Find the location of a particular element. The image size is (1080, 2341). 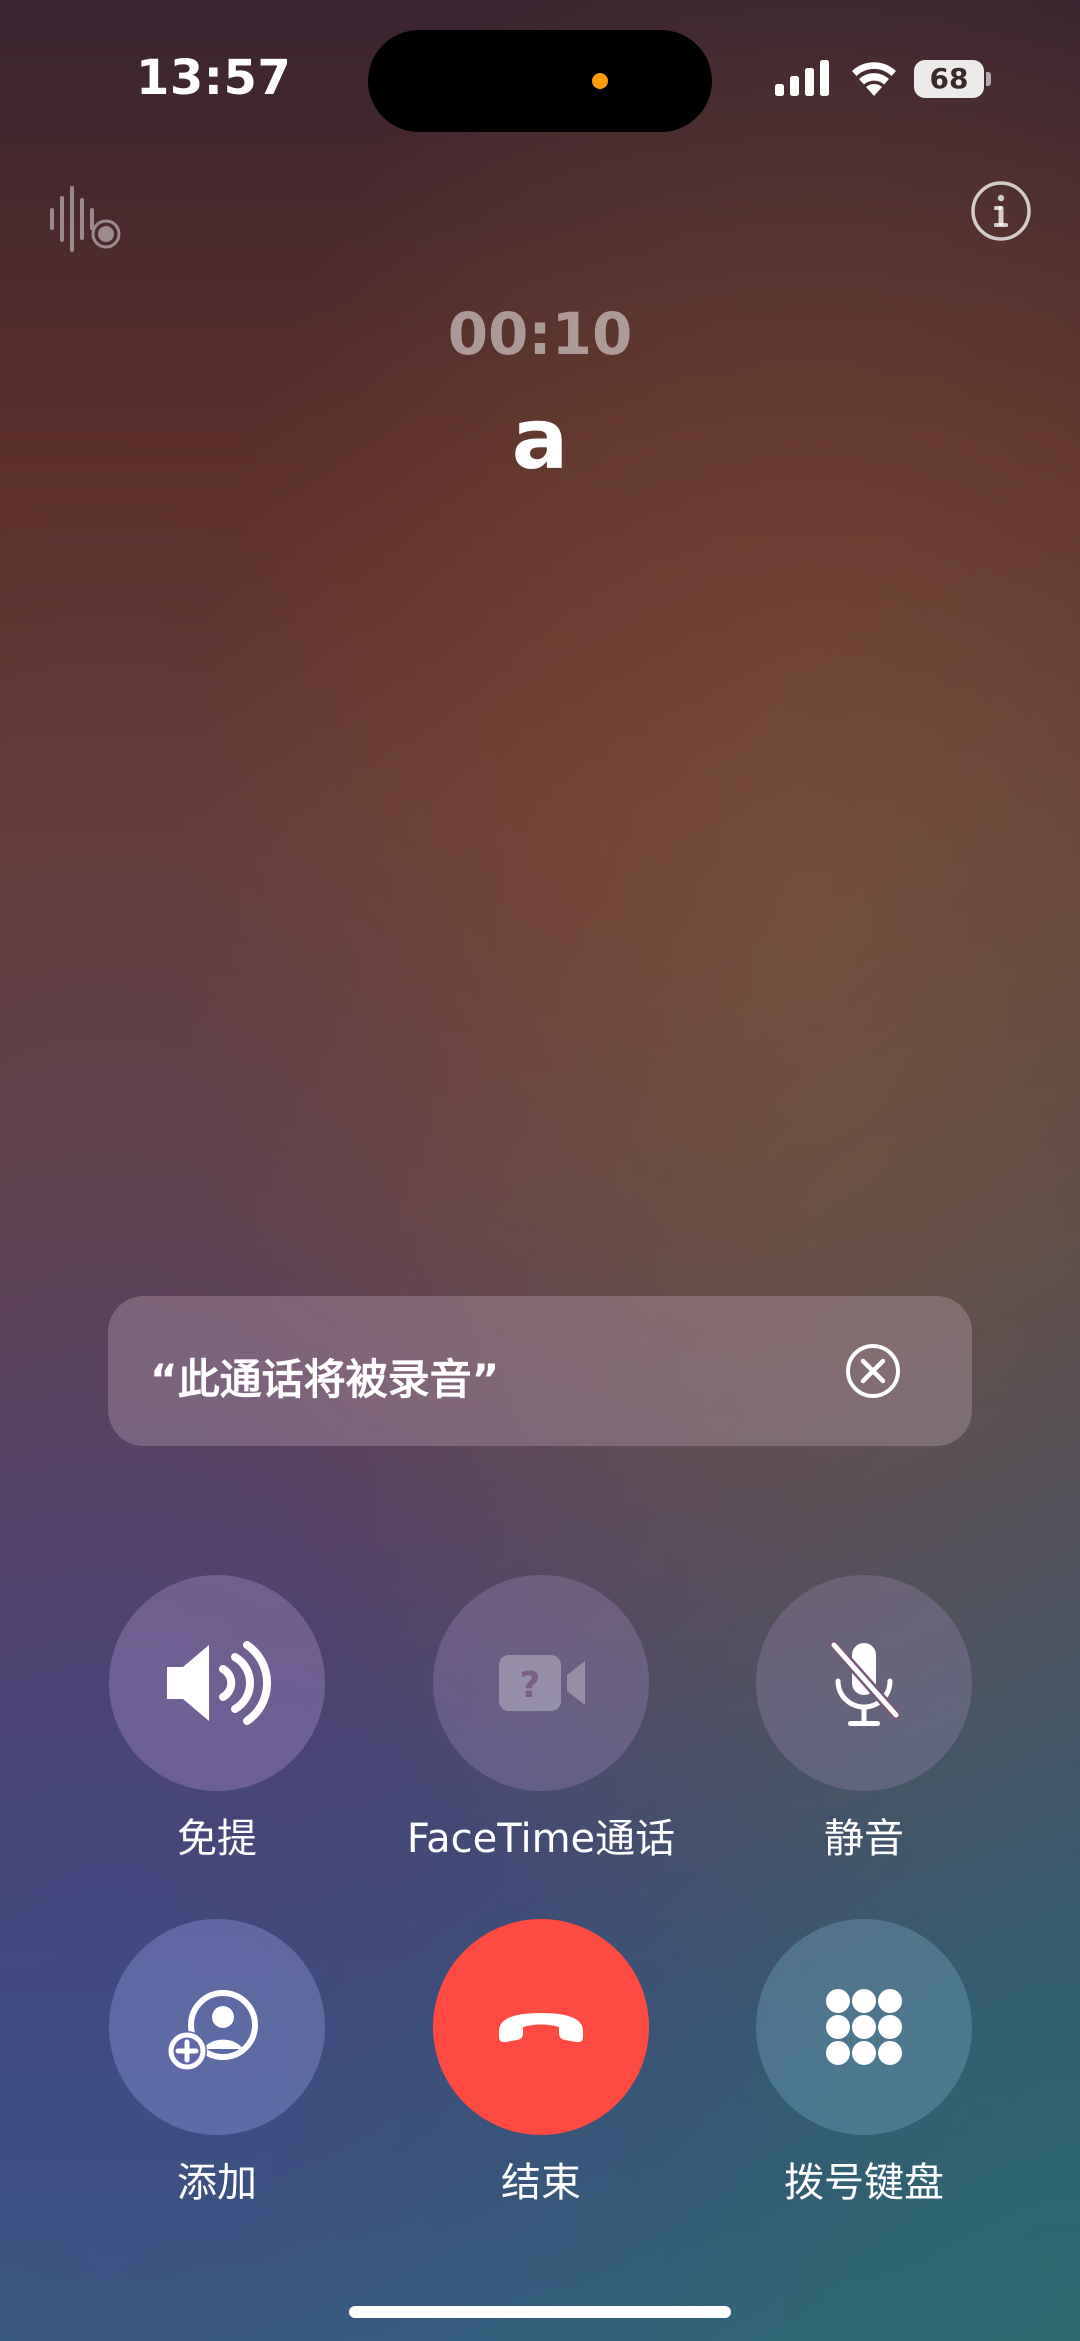

call-duration: 00:10 is located at coordinates (540, 334).